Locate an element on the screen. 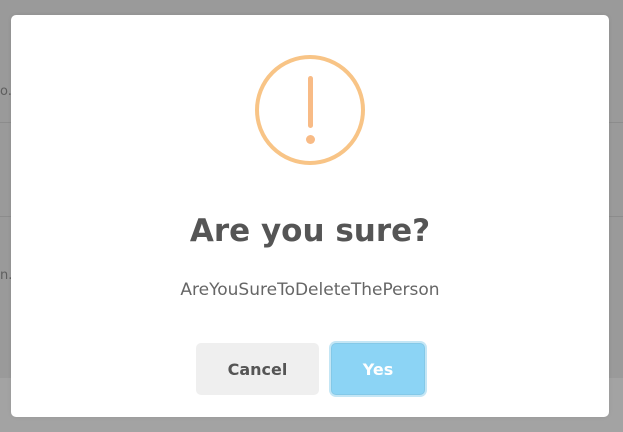 The height and width of the screenshot is (432, 623). cancel-button: Cancel is located at coordinates (257, 369).